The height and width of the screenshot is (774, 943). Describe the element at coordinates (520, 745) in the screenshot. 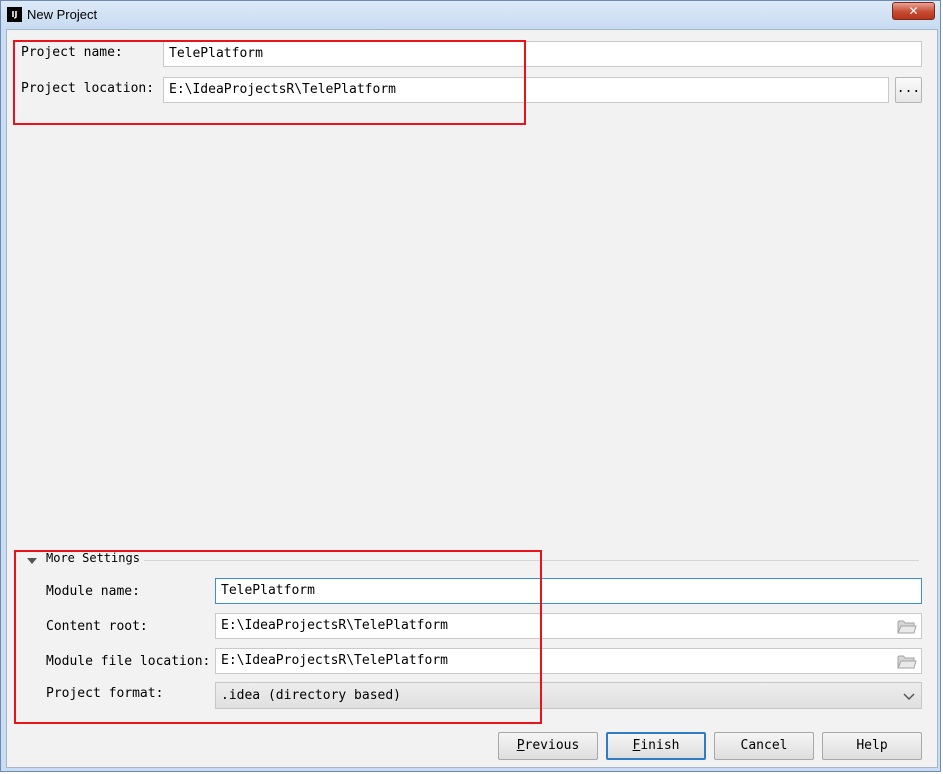

I see `previous-mnemonic: P` at that location.